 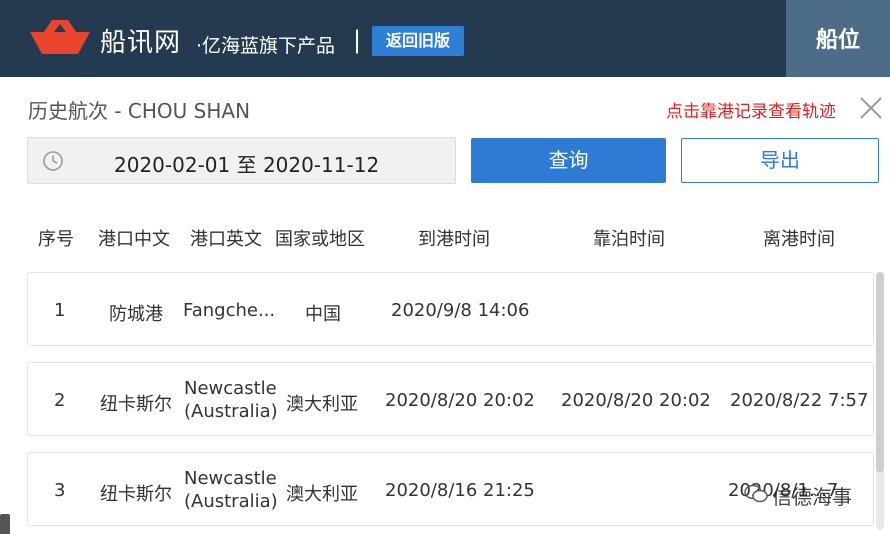 What do you see at coordinates (568, 160) in the screenshot?
I see `query-button: 查询` at bounding box center [568, 160].